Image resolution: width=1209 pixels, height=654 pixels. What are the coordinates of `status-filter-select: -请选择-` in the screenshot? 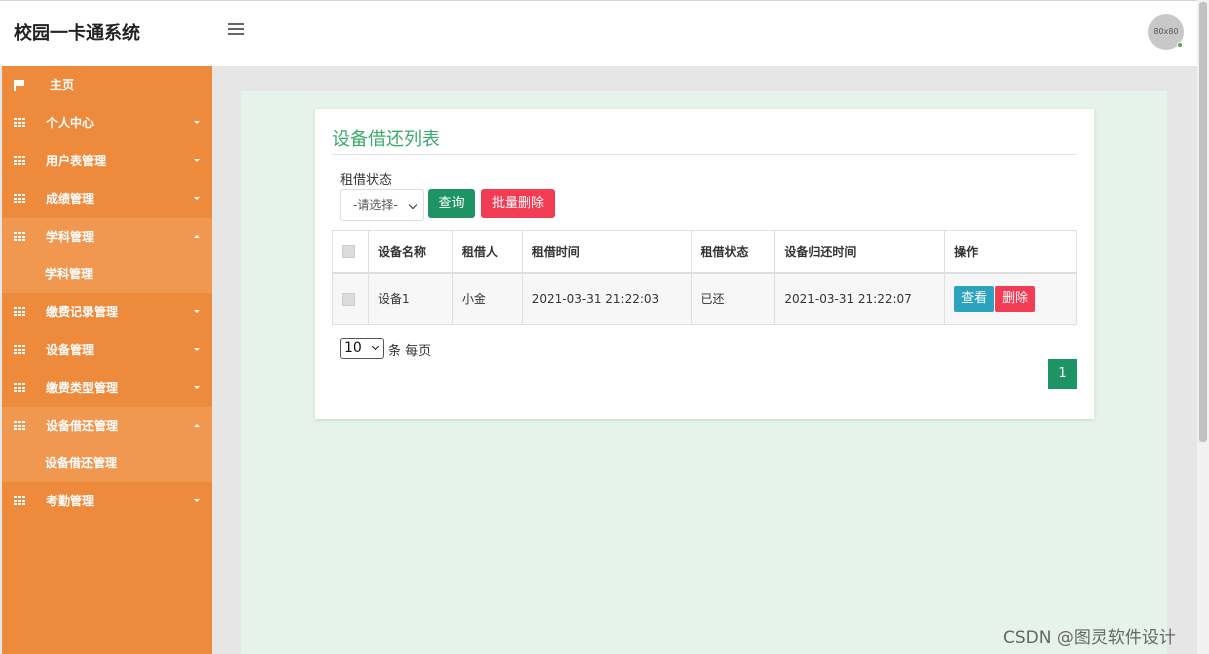 It's located at (382, 205).